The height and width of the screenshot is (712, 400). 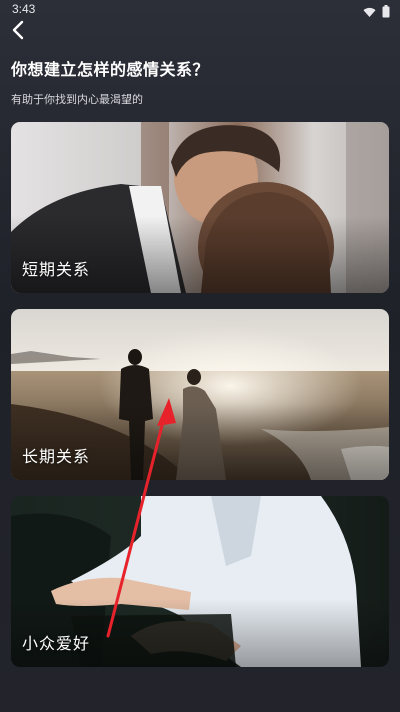 I want to click on back-button, so click(x=18, y=30).